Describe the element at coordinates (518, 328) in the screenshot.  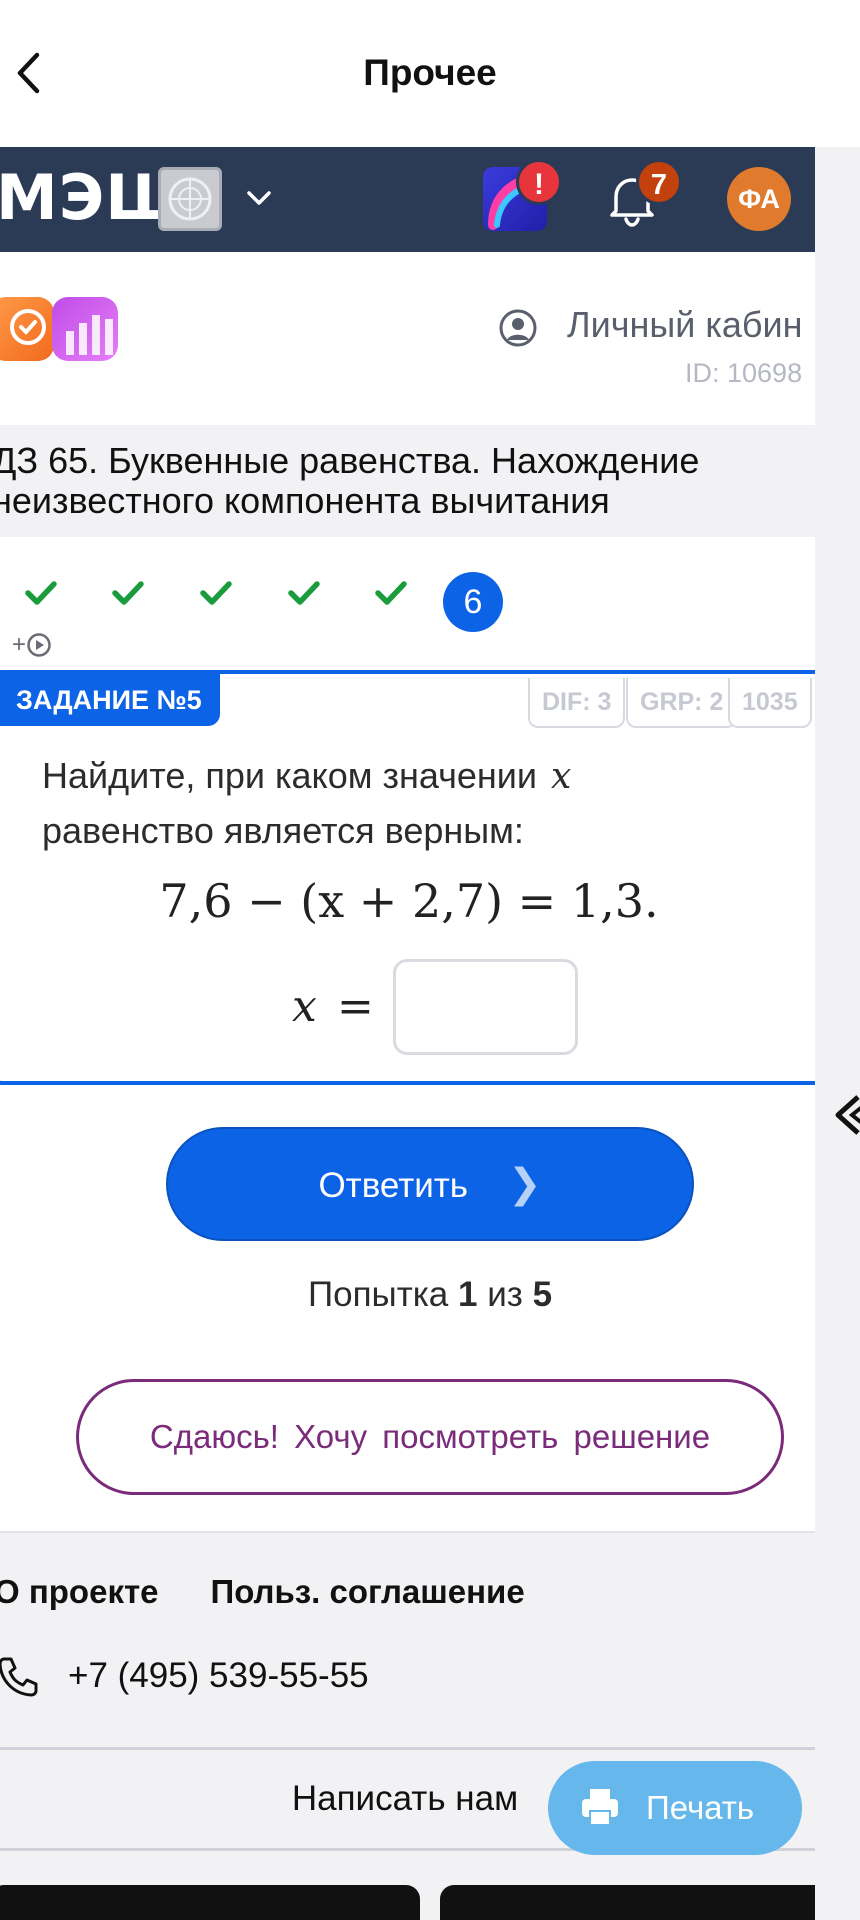
I see `user-circle-icon` at that location.